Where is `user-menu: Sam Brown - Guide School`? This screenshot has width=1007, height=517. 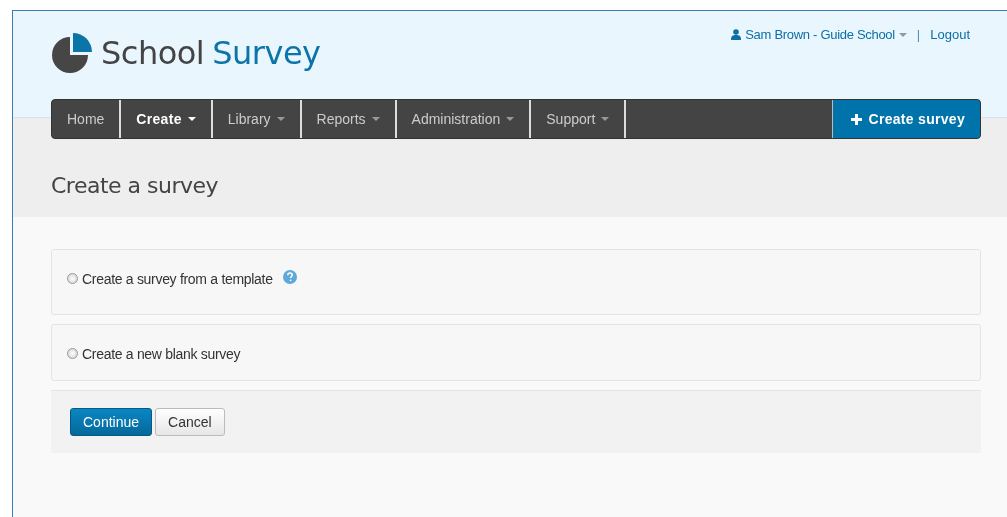
user-menu: Sam Brown - Guide School is located at coordinates (819, 34).